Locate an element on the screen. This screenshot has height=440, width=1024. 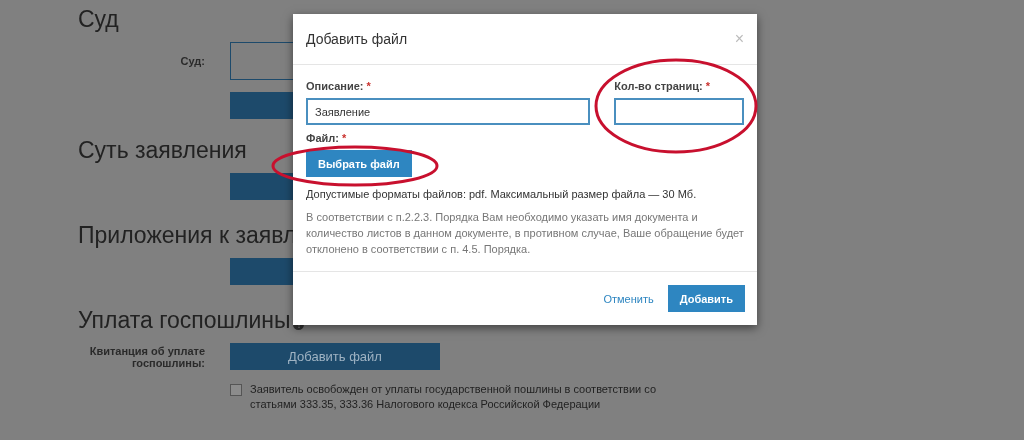
section-heading: Суть заявления is located at coordinates (162, 150).